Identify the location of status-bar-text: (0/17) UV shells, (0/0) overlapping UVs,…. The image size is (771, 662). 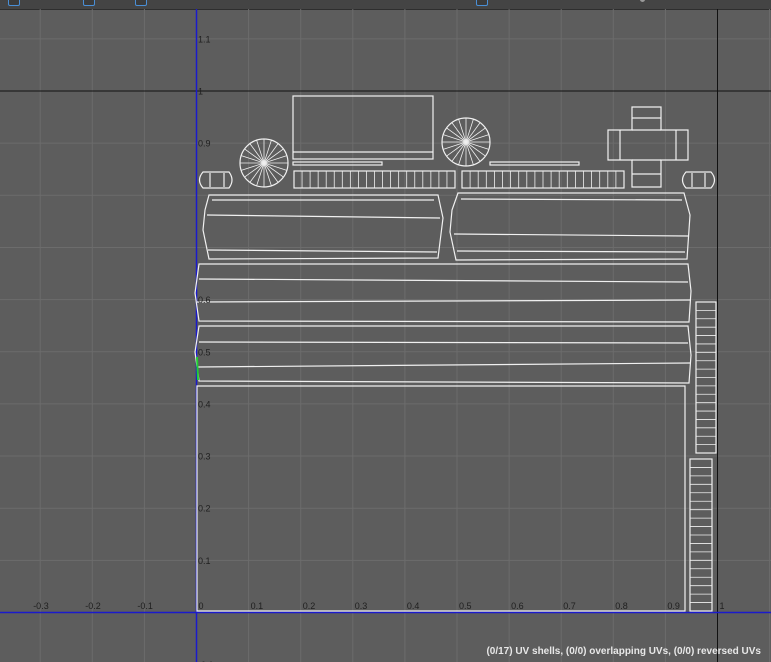
(623, 651).